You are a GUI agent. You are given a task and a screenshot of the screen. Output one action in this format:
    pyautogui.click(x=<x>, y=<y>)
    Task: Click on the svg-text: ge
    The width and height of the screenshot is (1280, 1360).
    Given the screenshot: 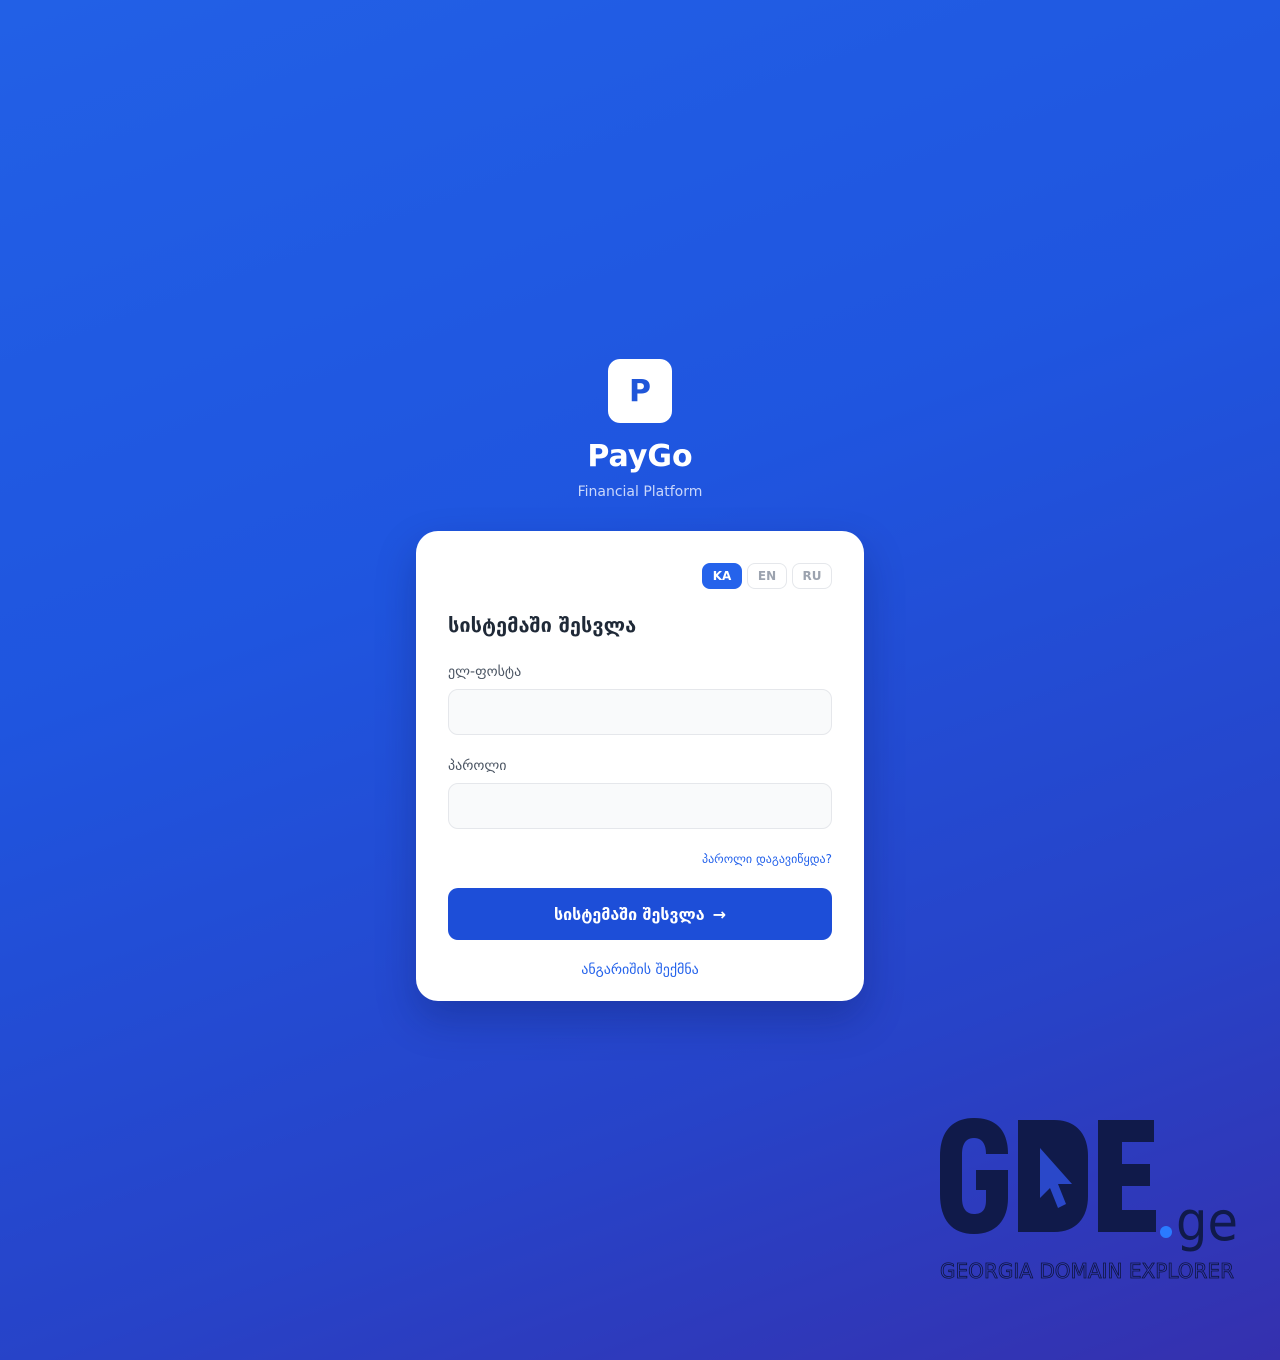 What is the action you would take?
    pyautogui.click(x=1207, y=1221)
    